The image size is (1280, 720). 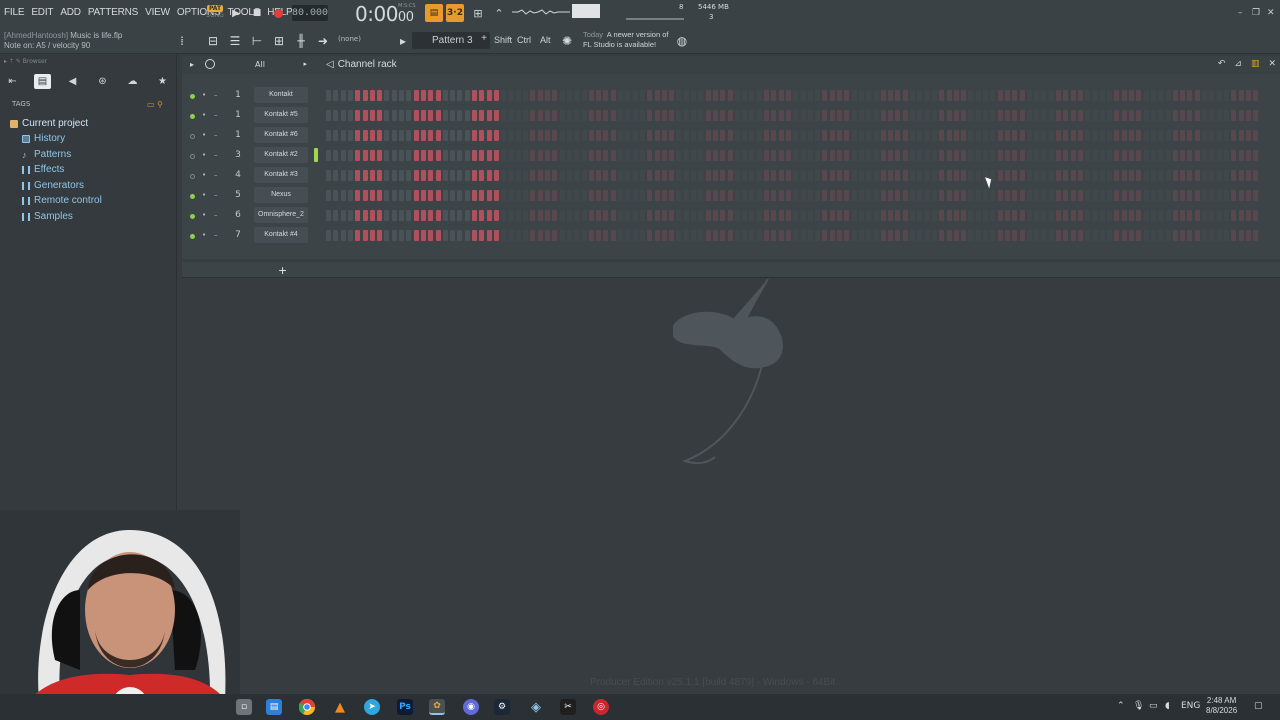 What do you see at coordinates (1153, 706) in the screenshot?
I see `display-icon: ▭` at bounding box center [1153, 706].